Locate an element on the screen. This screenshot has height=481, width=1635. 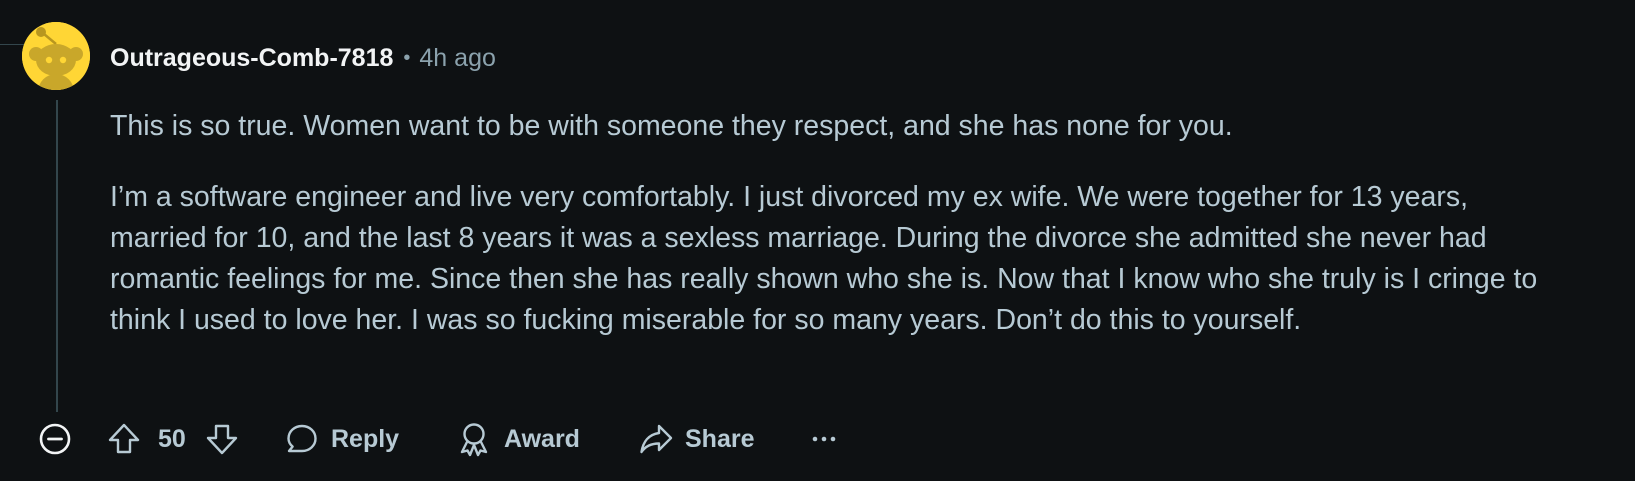
collapse-button is located at coordinates (55, 439).